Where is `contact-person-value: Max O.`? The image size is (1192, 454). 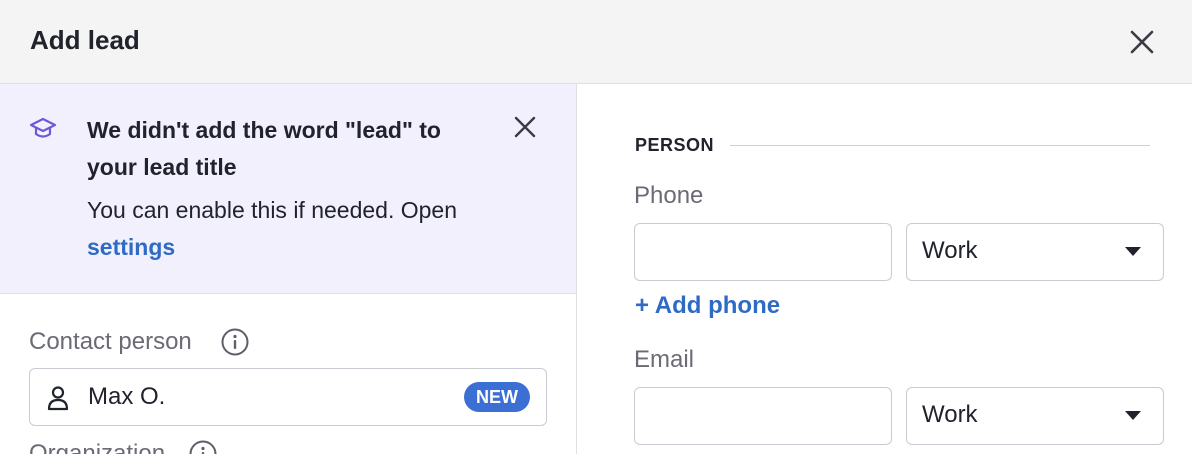
contact-person-value: Max O. is located at coordinates (127, 396).